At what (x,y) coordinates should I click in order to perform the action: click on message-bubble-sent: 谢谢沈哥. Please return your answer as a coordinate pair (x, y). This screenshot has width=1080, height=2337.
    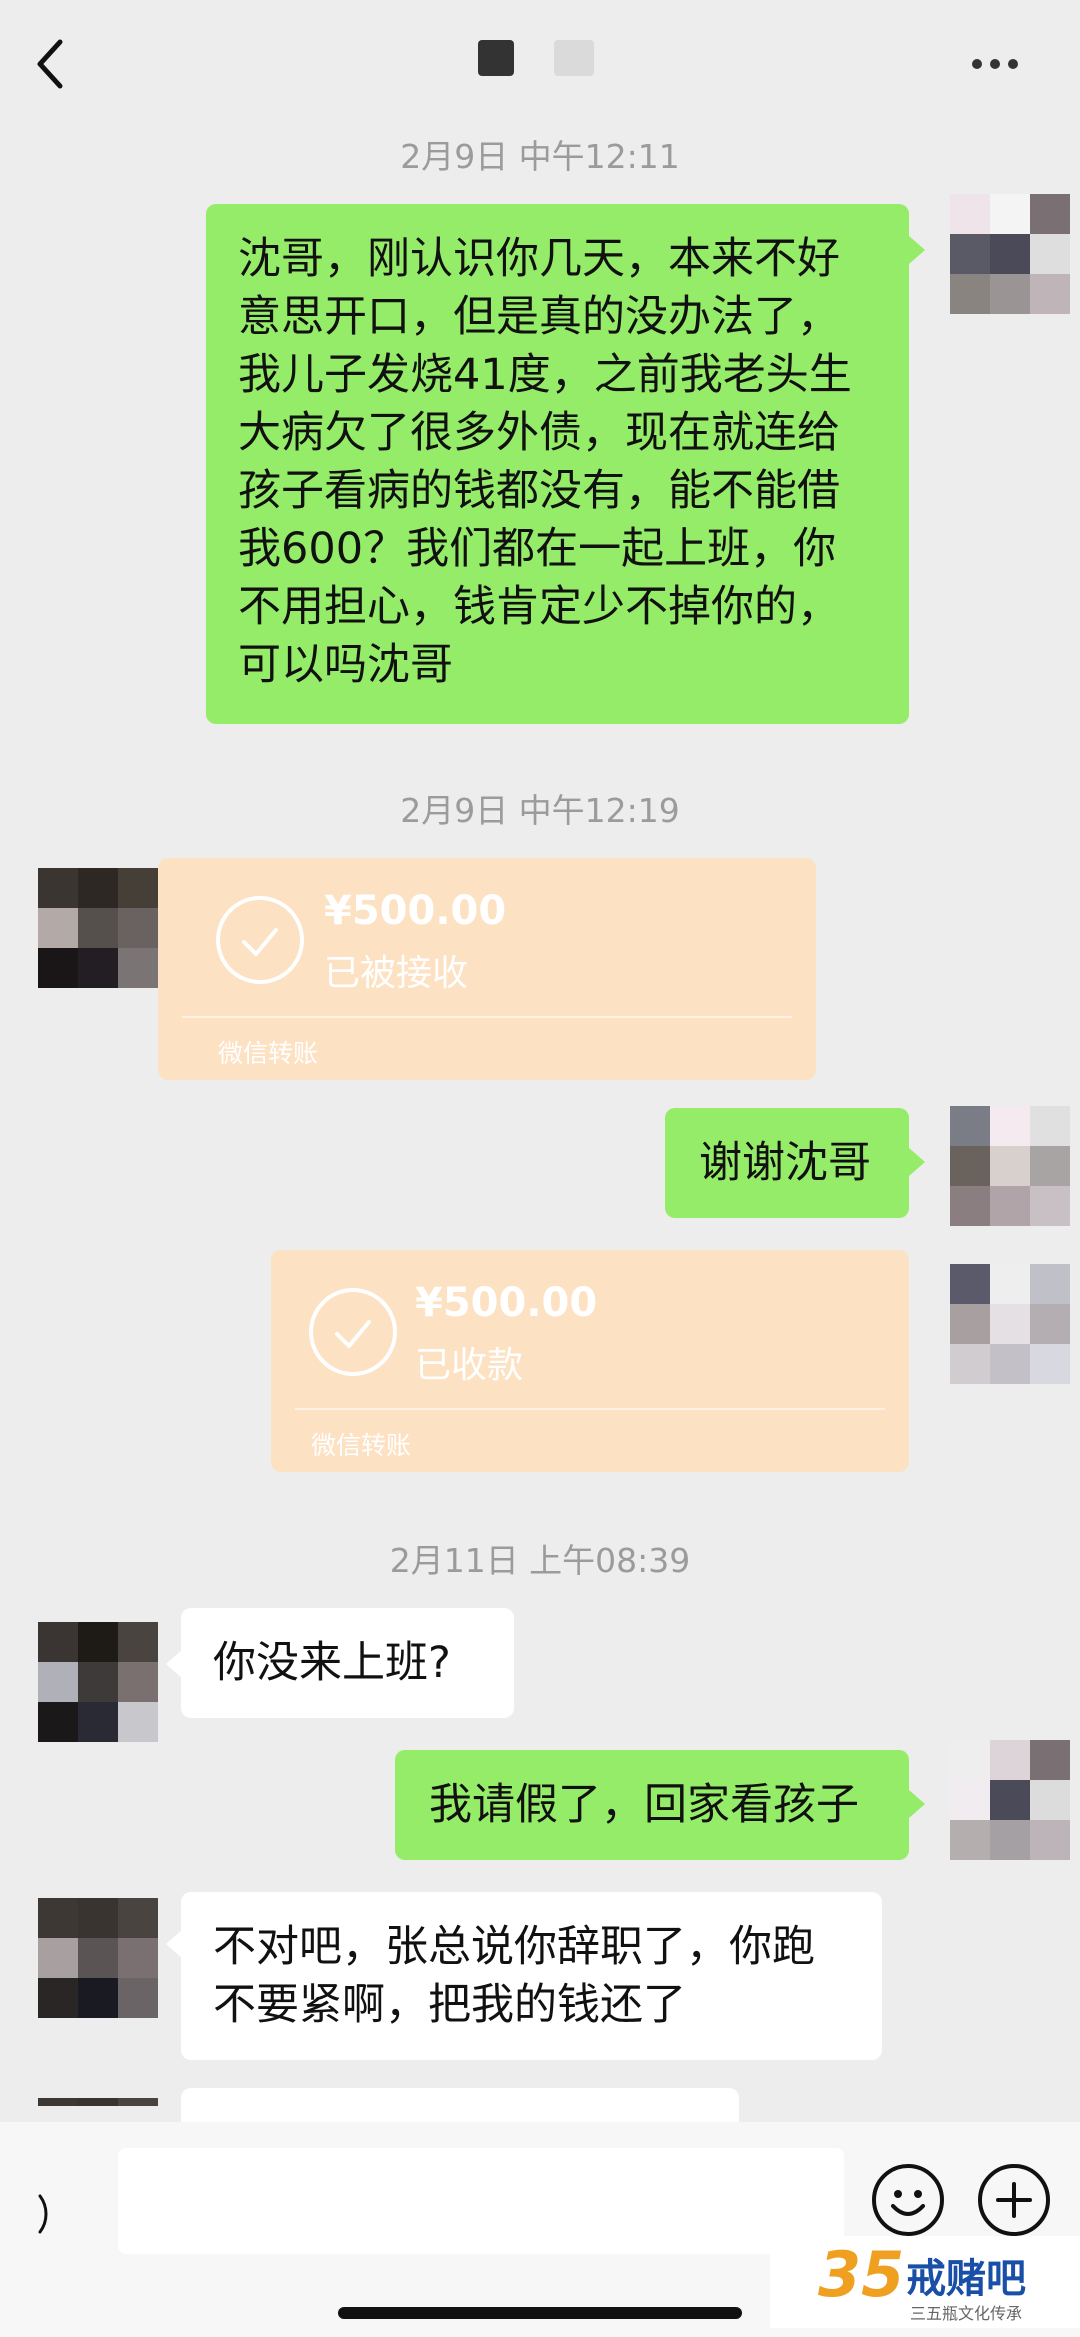
    Looking at the image, I should click on (787, 1163).